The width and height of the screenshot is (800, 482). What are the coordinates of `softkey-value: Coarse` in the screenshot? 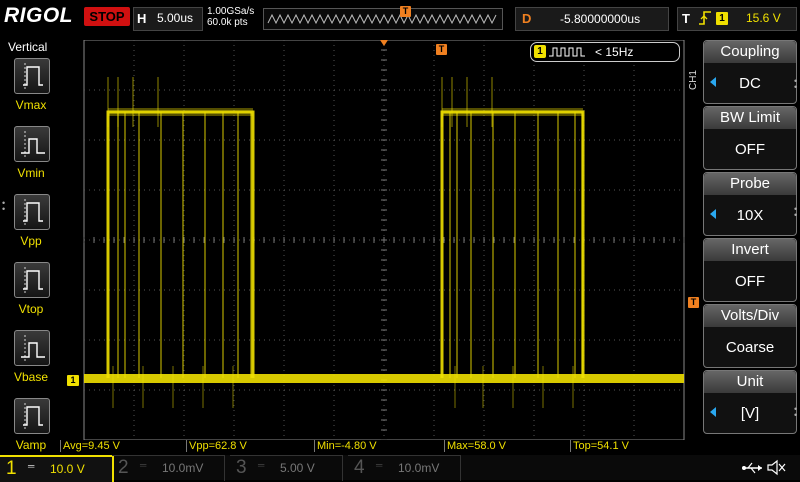 It's located at (750, 347).